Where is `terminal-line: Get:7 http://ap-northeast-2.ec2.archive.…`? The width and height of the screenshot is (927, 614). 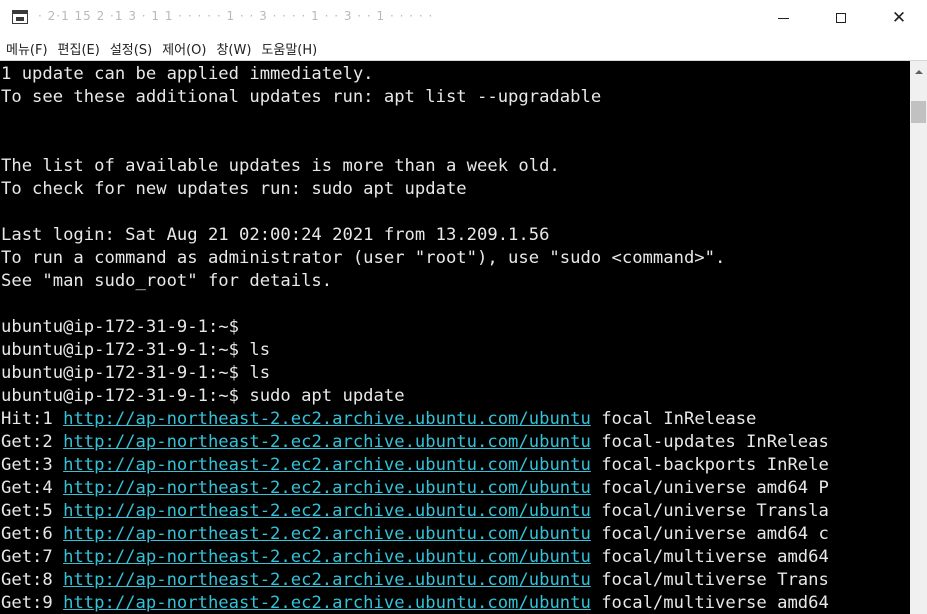 terminal-line: Get:7 http://ap-northeast-2.ec2.archive.… is located at coordinates (415, 557).